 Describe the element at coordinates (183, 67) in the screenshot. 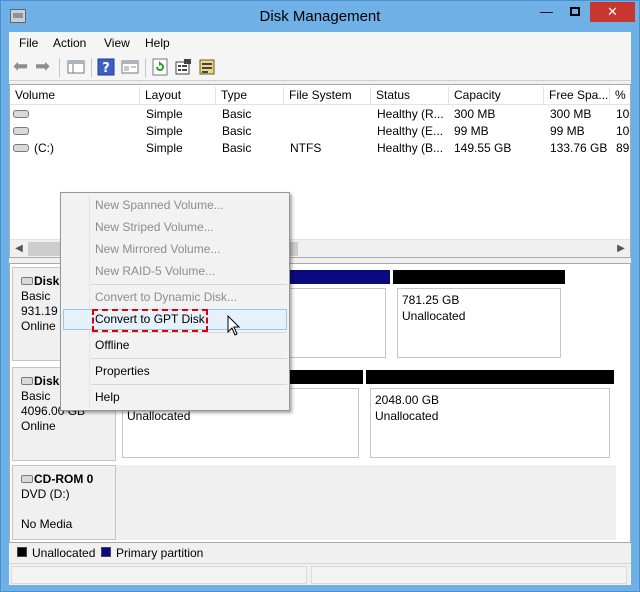

I see `properties-icon` at that location.